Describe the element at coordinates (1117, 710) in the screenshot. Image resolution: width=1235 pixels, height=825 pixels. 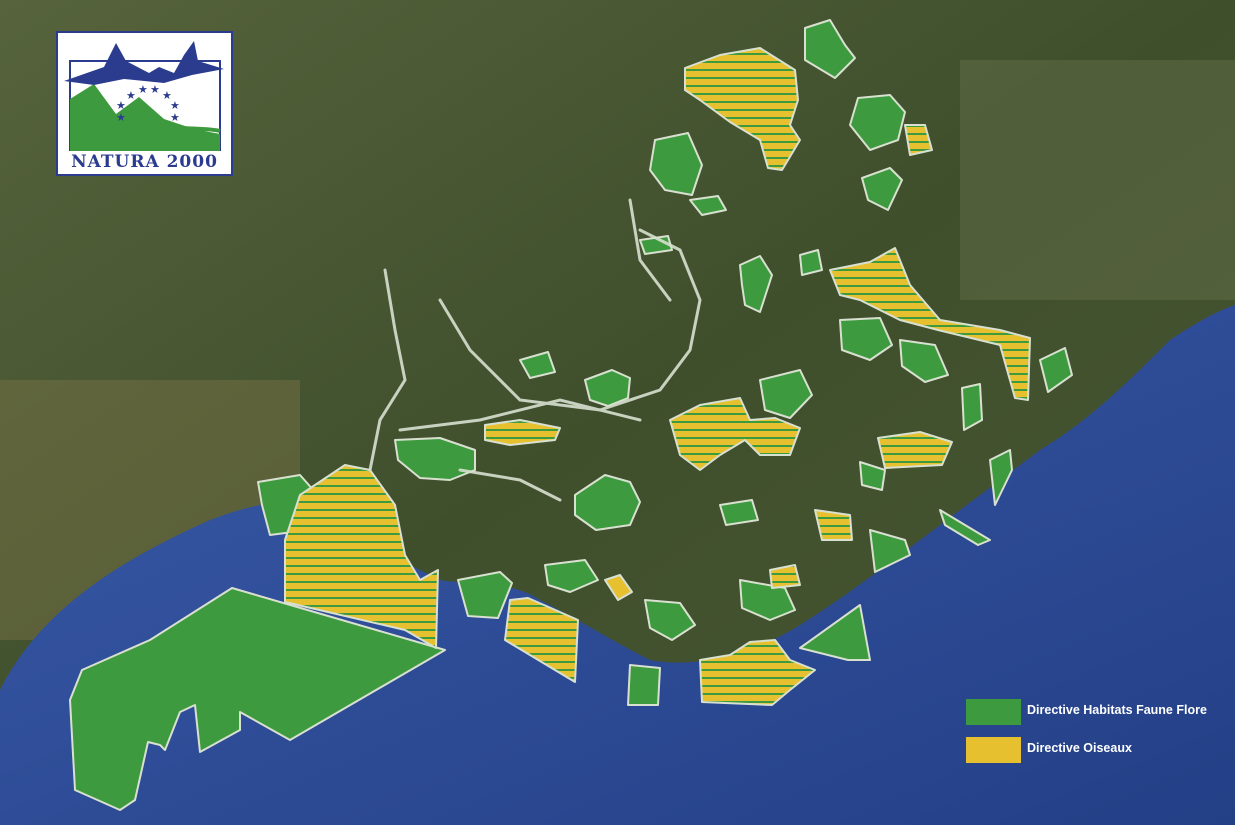
I see `legend-label-habitats: Directive Habitats Faune Flore` at that location.